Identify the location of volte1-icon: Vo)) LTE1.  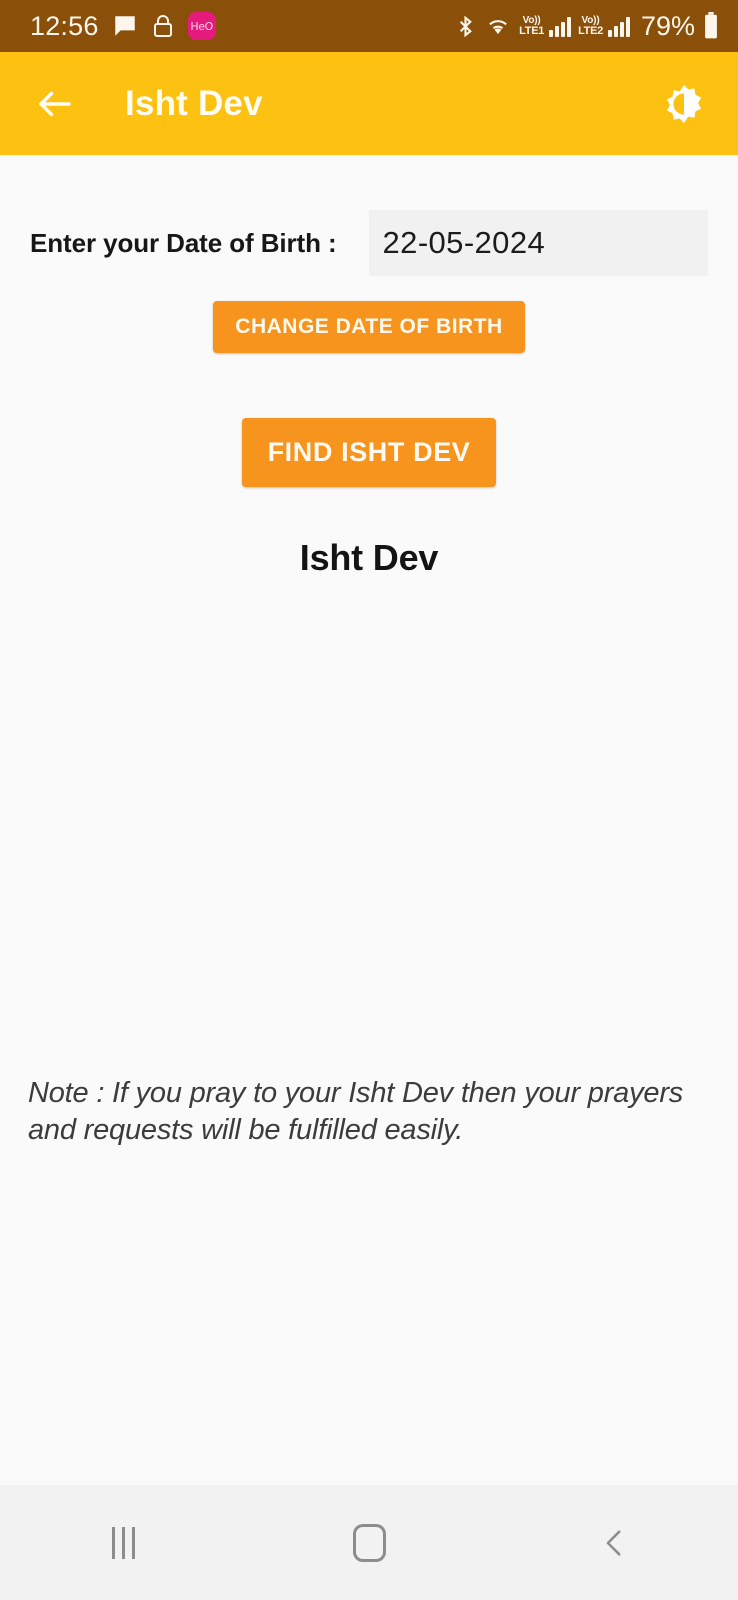
(532, 25).